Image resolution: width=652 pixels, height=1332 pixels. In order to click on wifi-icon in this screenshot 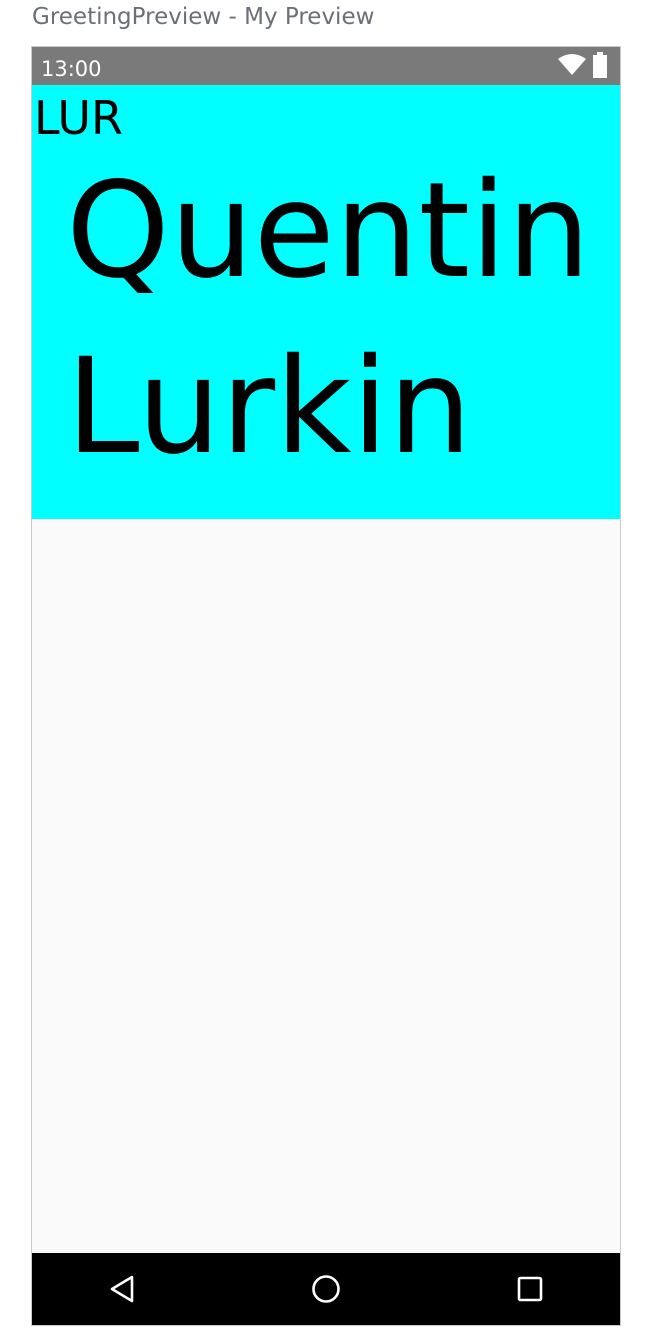, I will do `click(572, 67)`.